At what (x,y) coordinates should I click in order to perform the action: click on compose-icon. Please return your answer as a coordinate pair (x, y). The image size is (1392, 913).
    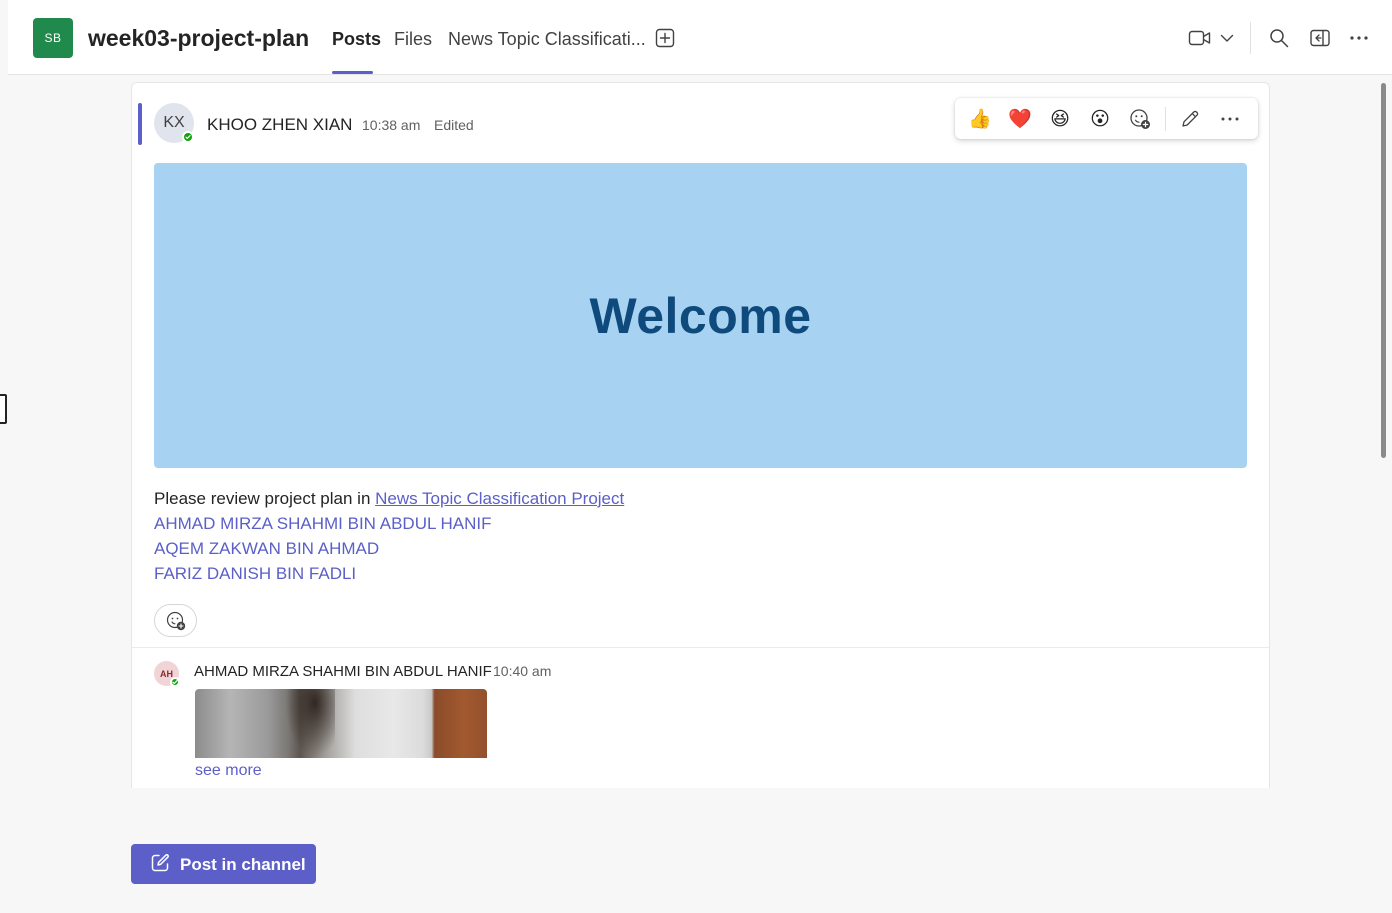
    Looking at the image, I should click on (160, 863).